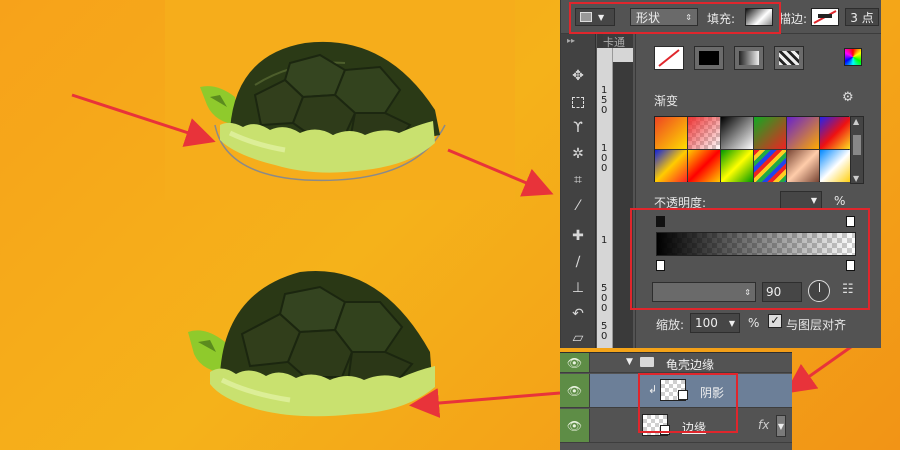 The height and width of the screenshot is (450, 900). Describe the element at coordinates (704, 292) in the screenshot. I see `gradient-style-select: ⇕` at that location.